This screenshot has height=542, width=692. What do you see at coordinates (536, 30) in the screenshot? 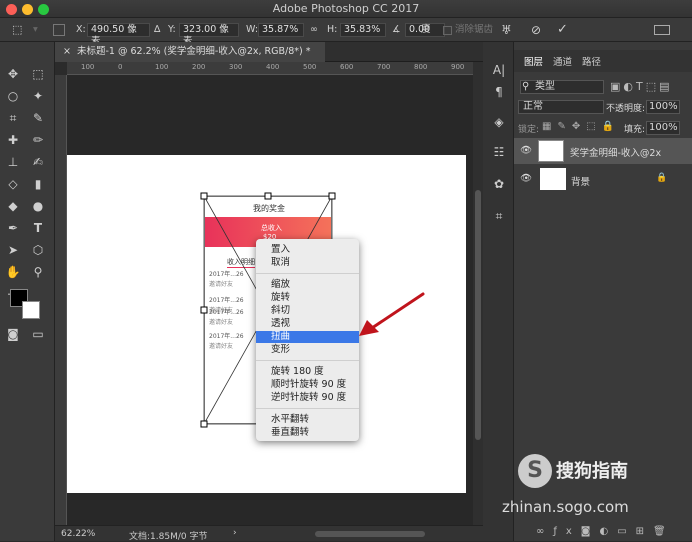
I see `cancel-transform-icon: ⊘` at bounding box center [536, 30].